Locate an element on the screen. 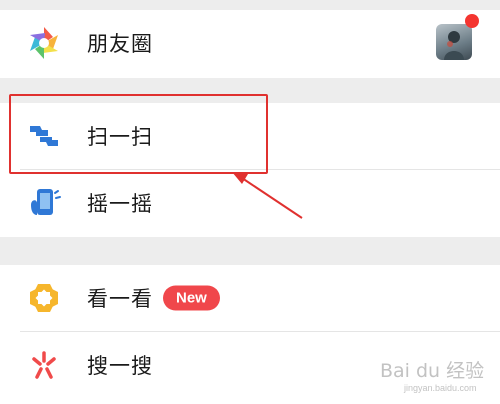 The image size is (500, 404). shake-phone-icon is located at coordinates (46, 202).